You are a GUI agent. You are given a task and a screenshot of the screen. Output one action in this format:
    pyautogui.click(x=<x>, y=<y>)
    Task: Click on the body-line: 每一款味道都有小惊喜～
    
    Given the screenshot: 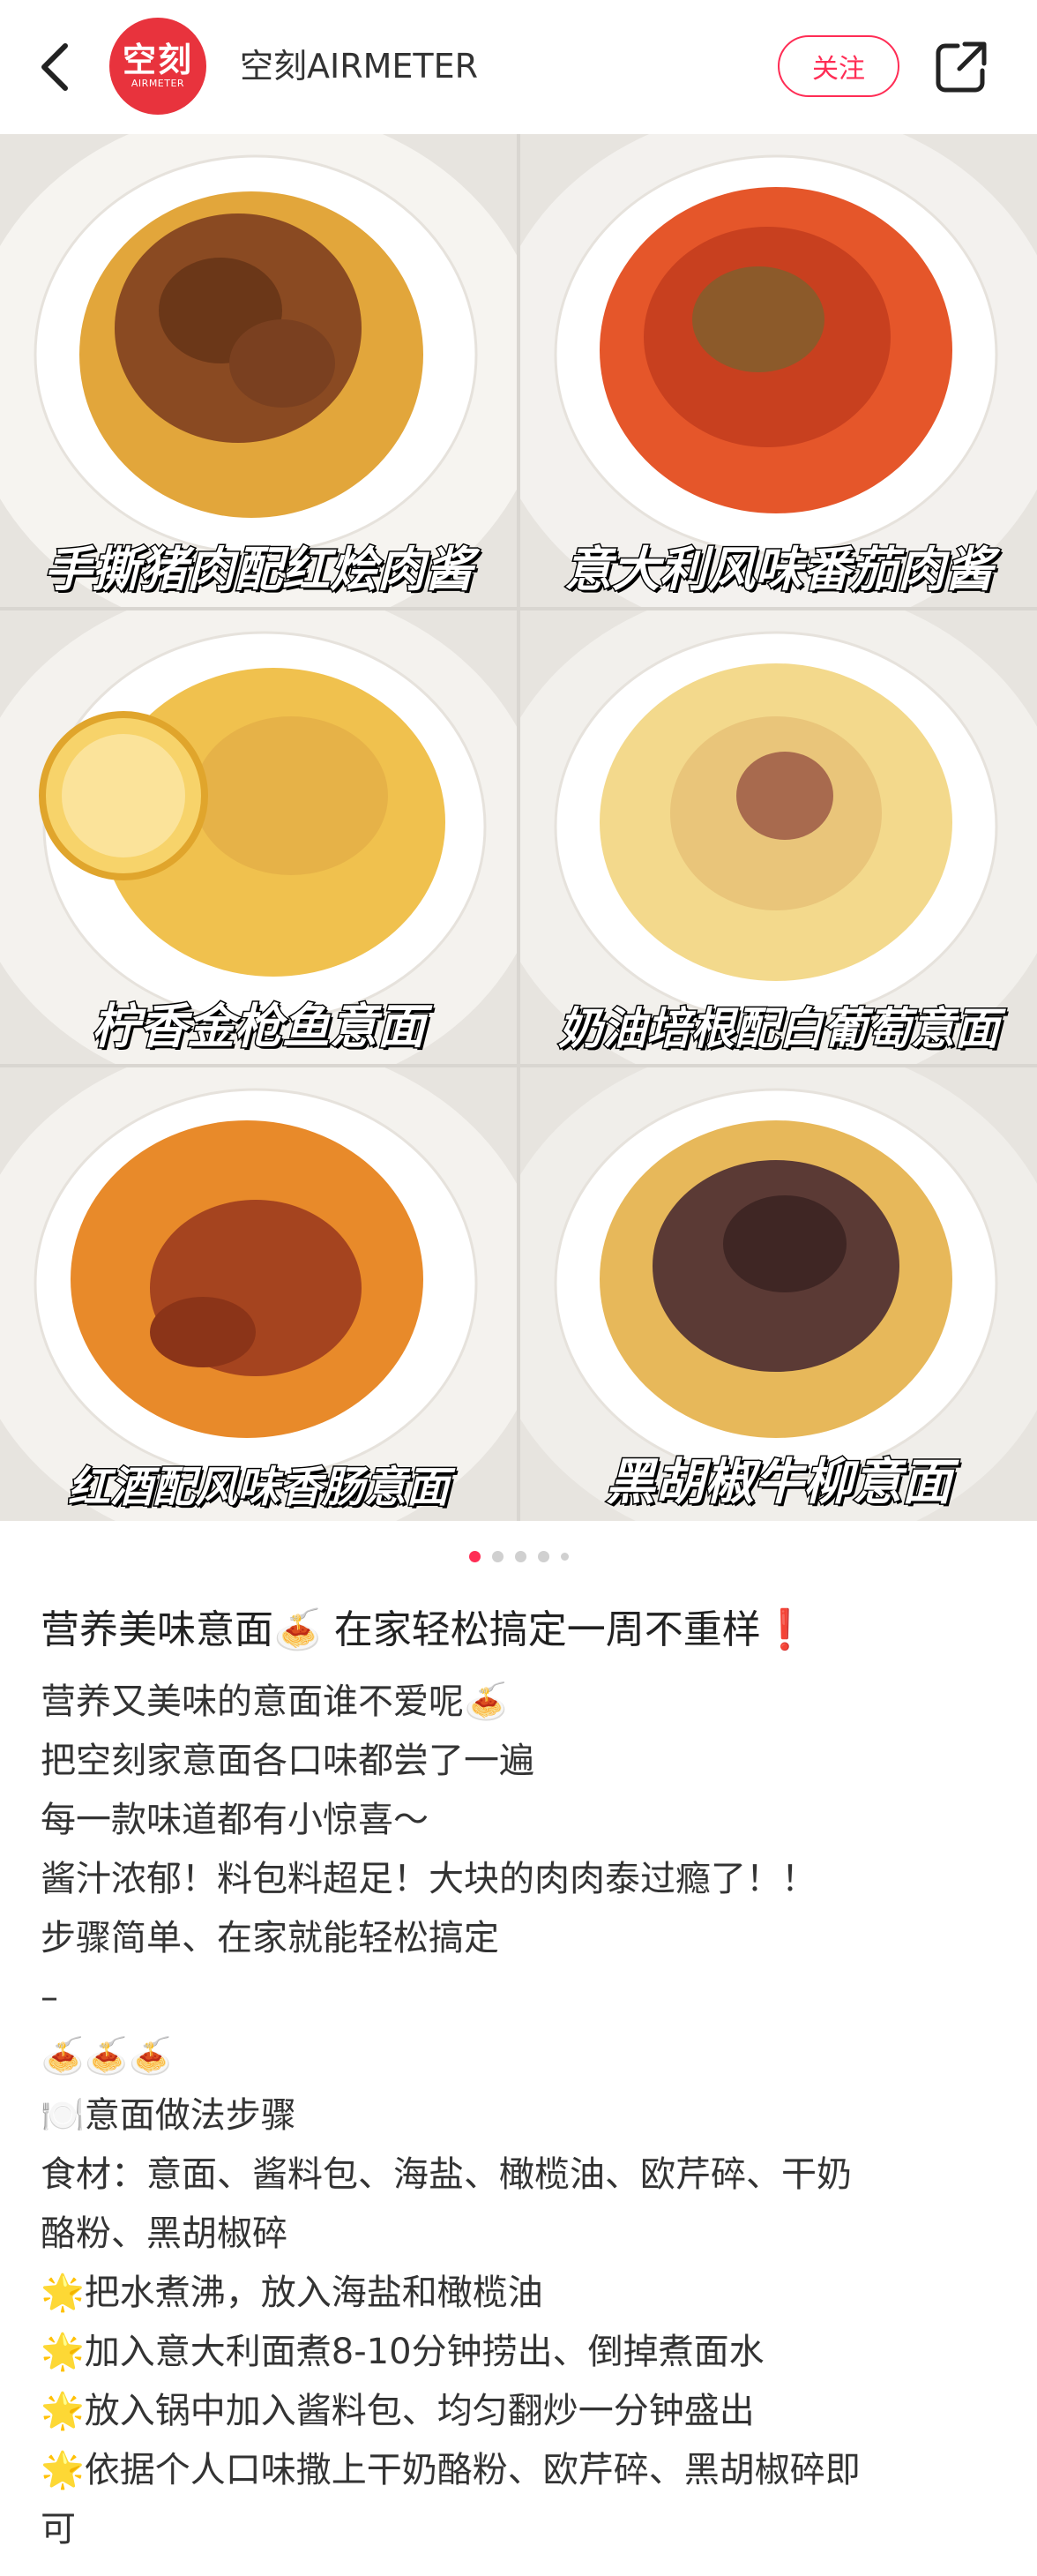 What is the action you would take?
    pyautogui.click(x=235, y=1820)
    